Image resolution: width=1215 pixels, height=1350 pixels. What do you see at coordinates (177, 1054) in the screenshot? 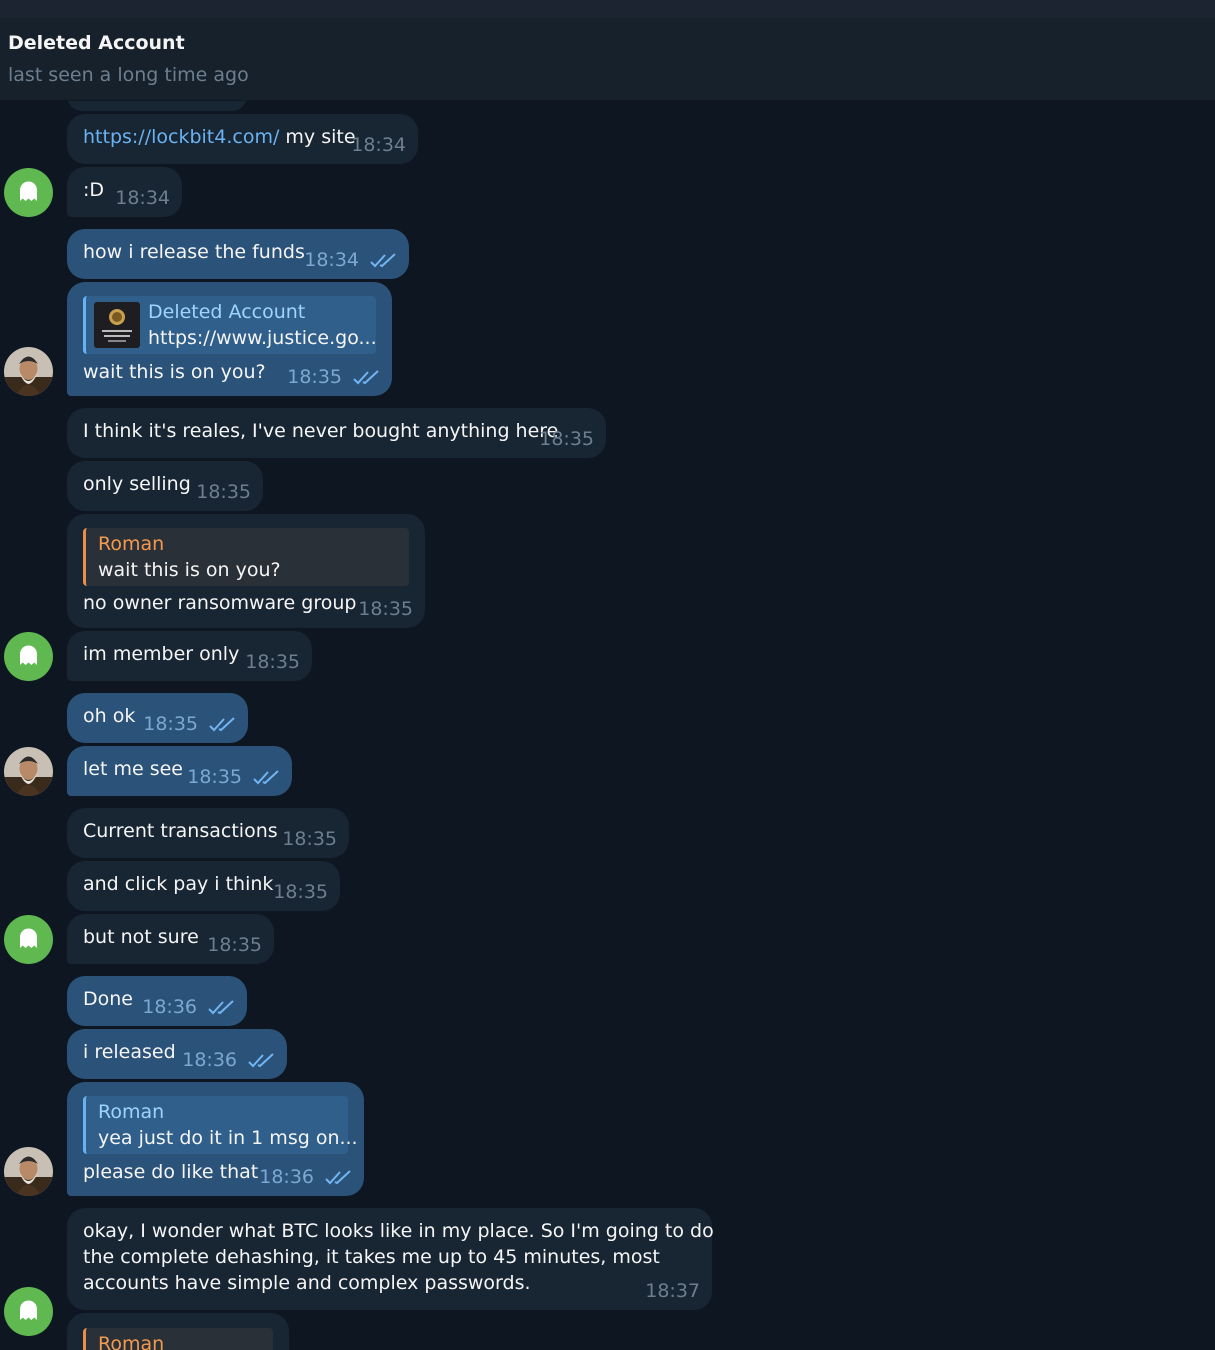
I see `message-bubble-outgoing: i released 18:36` at bounding box center [177, 1054].